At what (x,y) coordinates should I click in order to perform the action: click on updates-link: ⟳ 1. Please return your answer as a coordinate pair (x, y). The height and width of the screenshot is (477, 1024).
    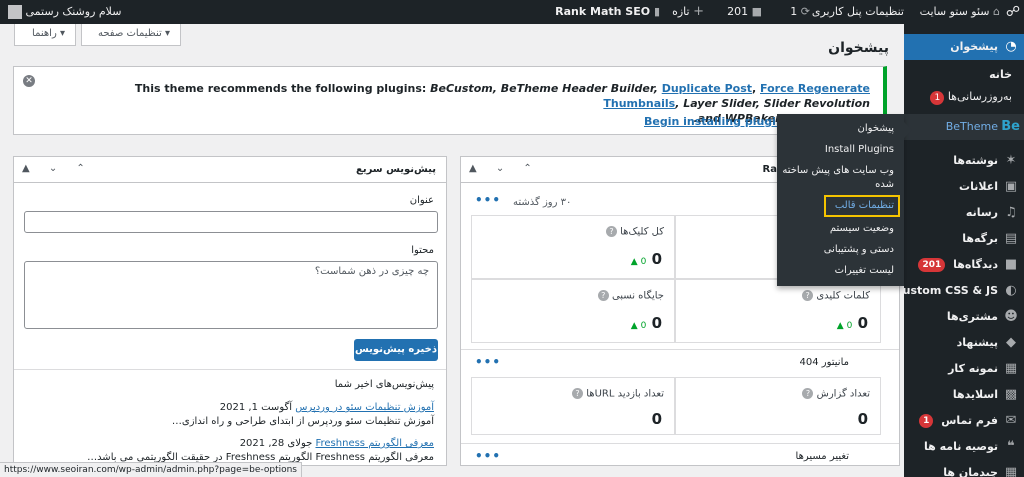
    Looking at the image, I should click on (800, 12).